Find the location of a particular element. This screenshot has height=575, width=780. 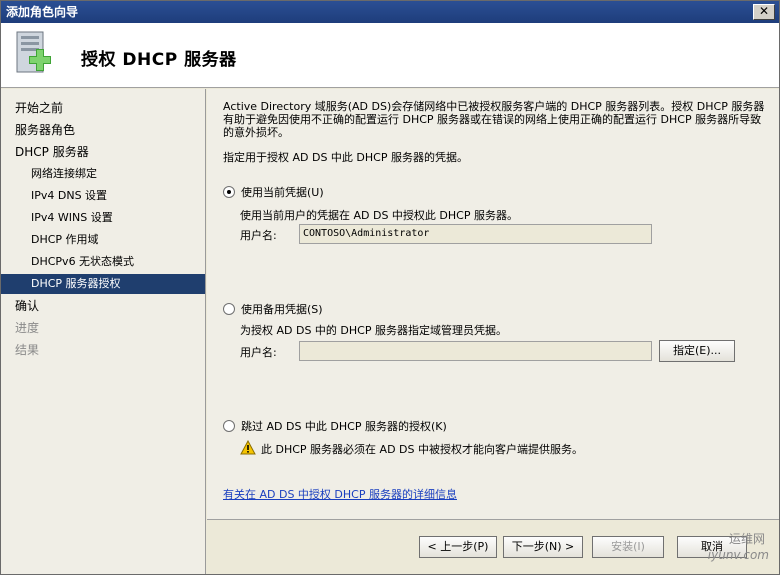

nav-item-dhcpv6-stateless: DHCPv6 无状态模式 is located at coordinates (103, 262).